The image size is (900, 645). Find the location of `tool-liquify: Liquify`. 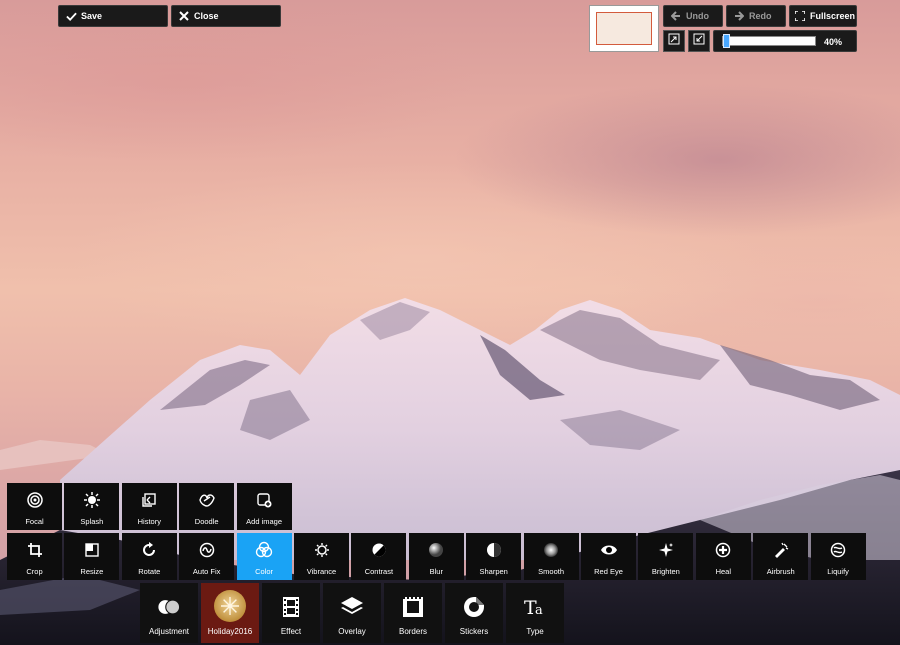

tool-liquify: Liquify is located at coordinates (838, 556).